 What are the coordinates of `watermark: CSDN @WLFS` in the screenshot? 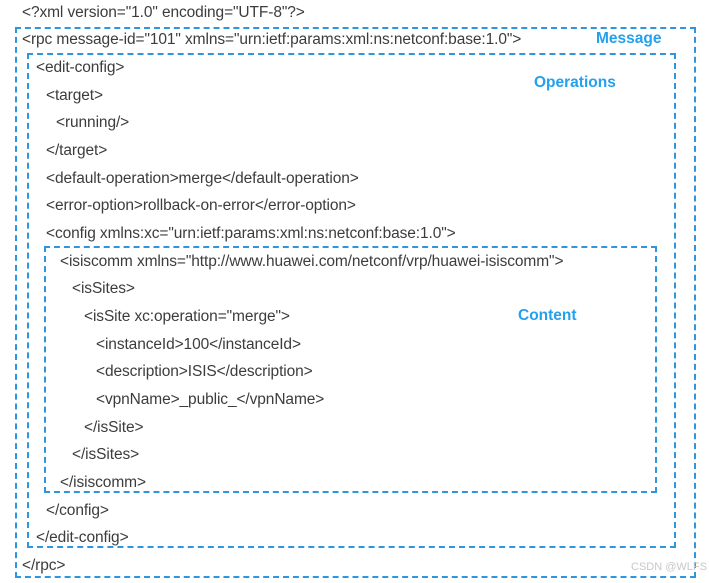 It's located at (669, 567).